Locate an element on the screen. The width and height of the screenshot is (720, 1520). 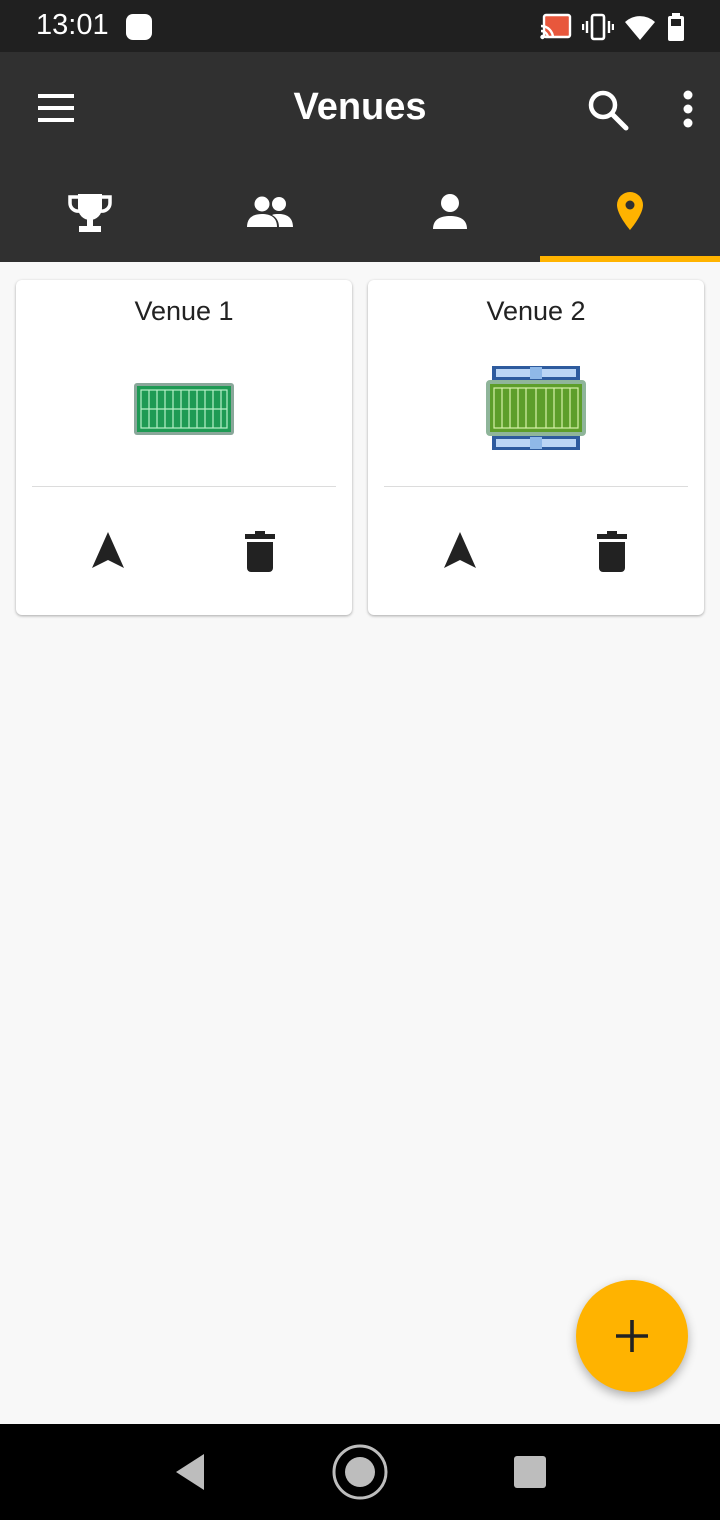
notification-icon is located at coordinates (139, 27).